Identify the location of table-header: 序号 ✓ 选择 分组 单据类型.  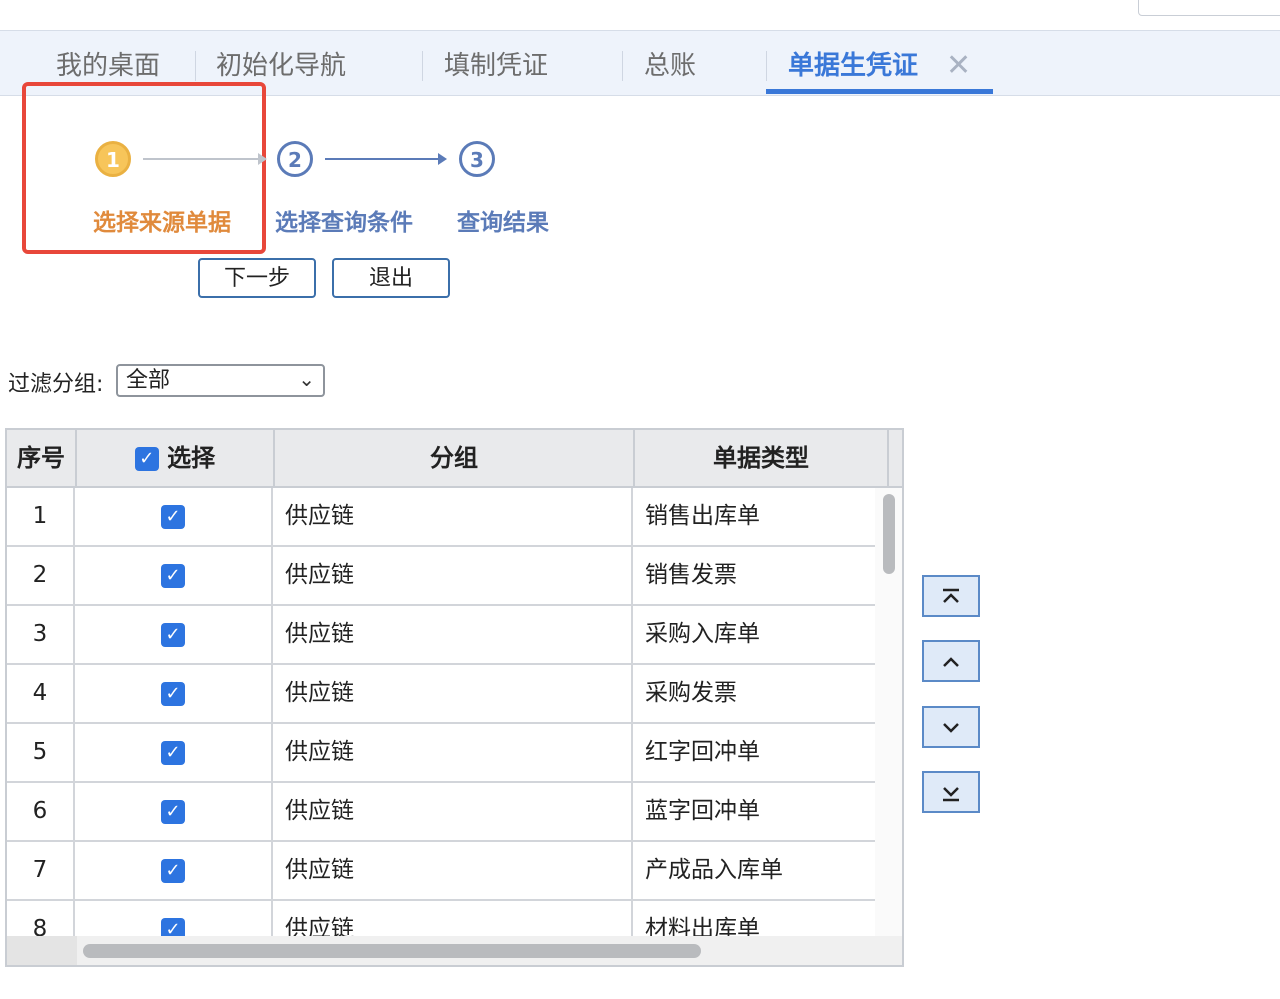
(454, 459).